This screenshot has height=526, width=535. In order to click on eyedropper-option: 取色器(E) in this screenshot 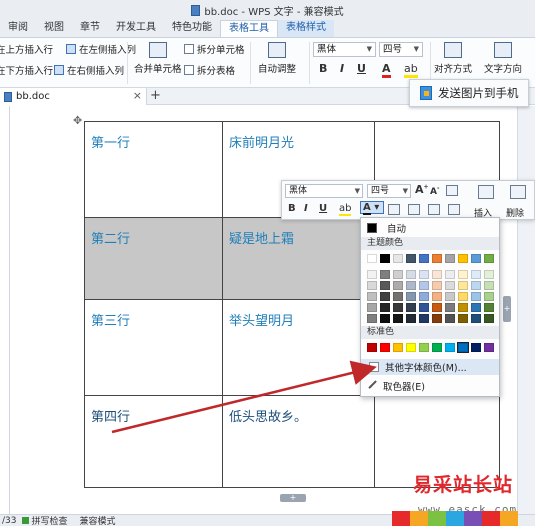, I will do `click(430, 386)`.